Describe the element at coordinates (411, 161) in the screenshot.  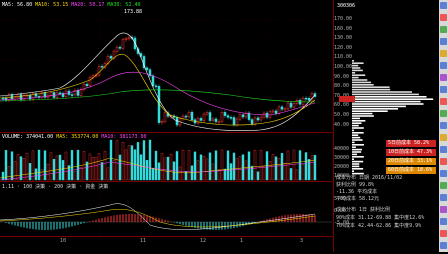
I see `cost-row: 20日前成本 33.1%` at that location.